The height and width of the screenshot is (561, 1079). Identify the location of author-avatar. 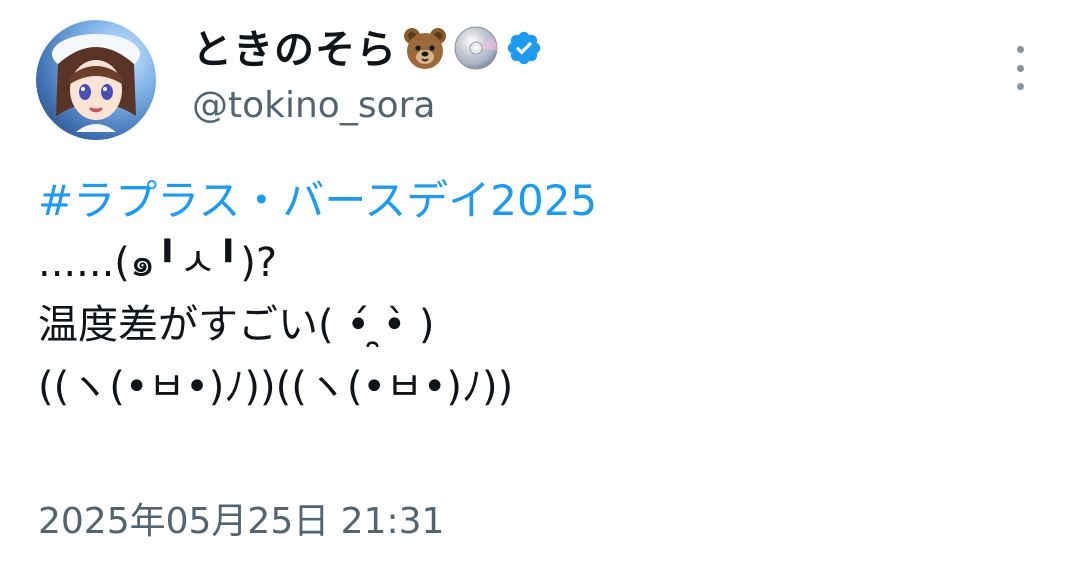
(96, 80).